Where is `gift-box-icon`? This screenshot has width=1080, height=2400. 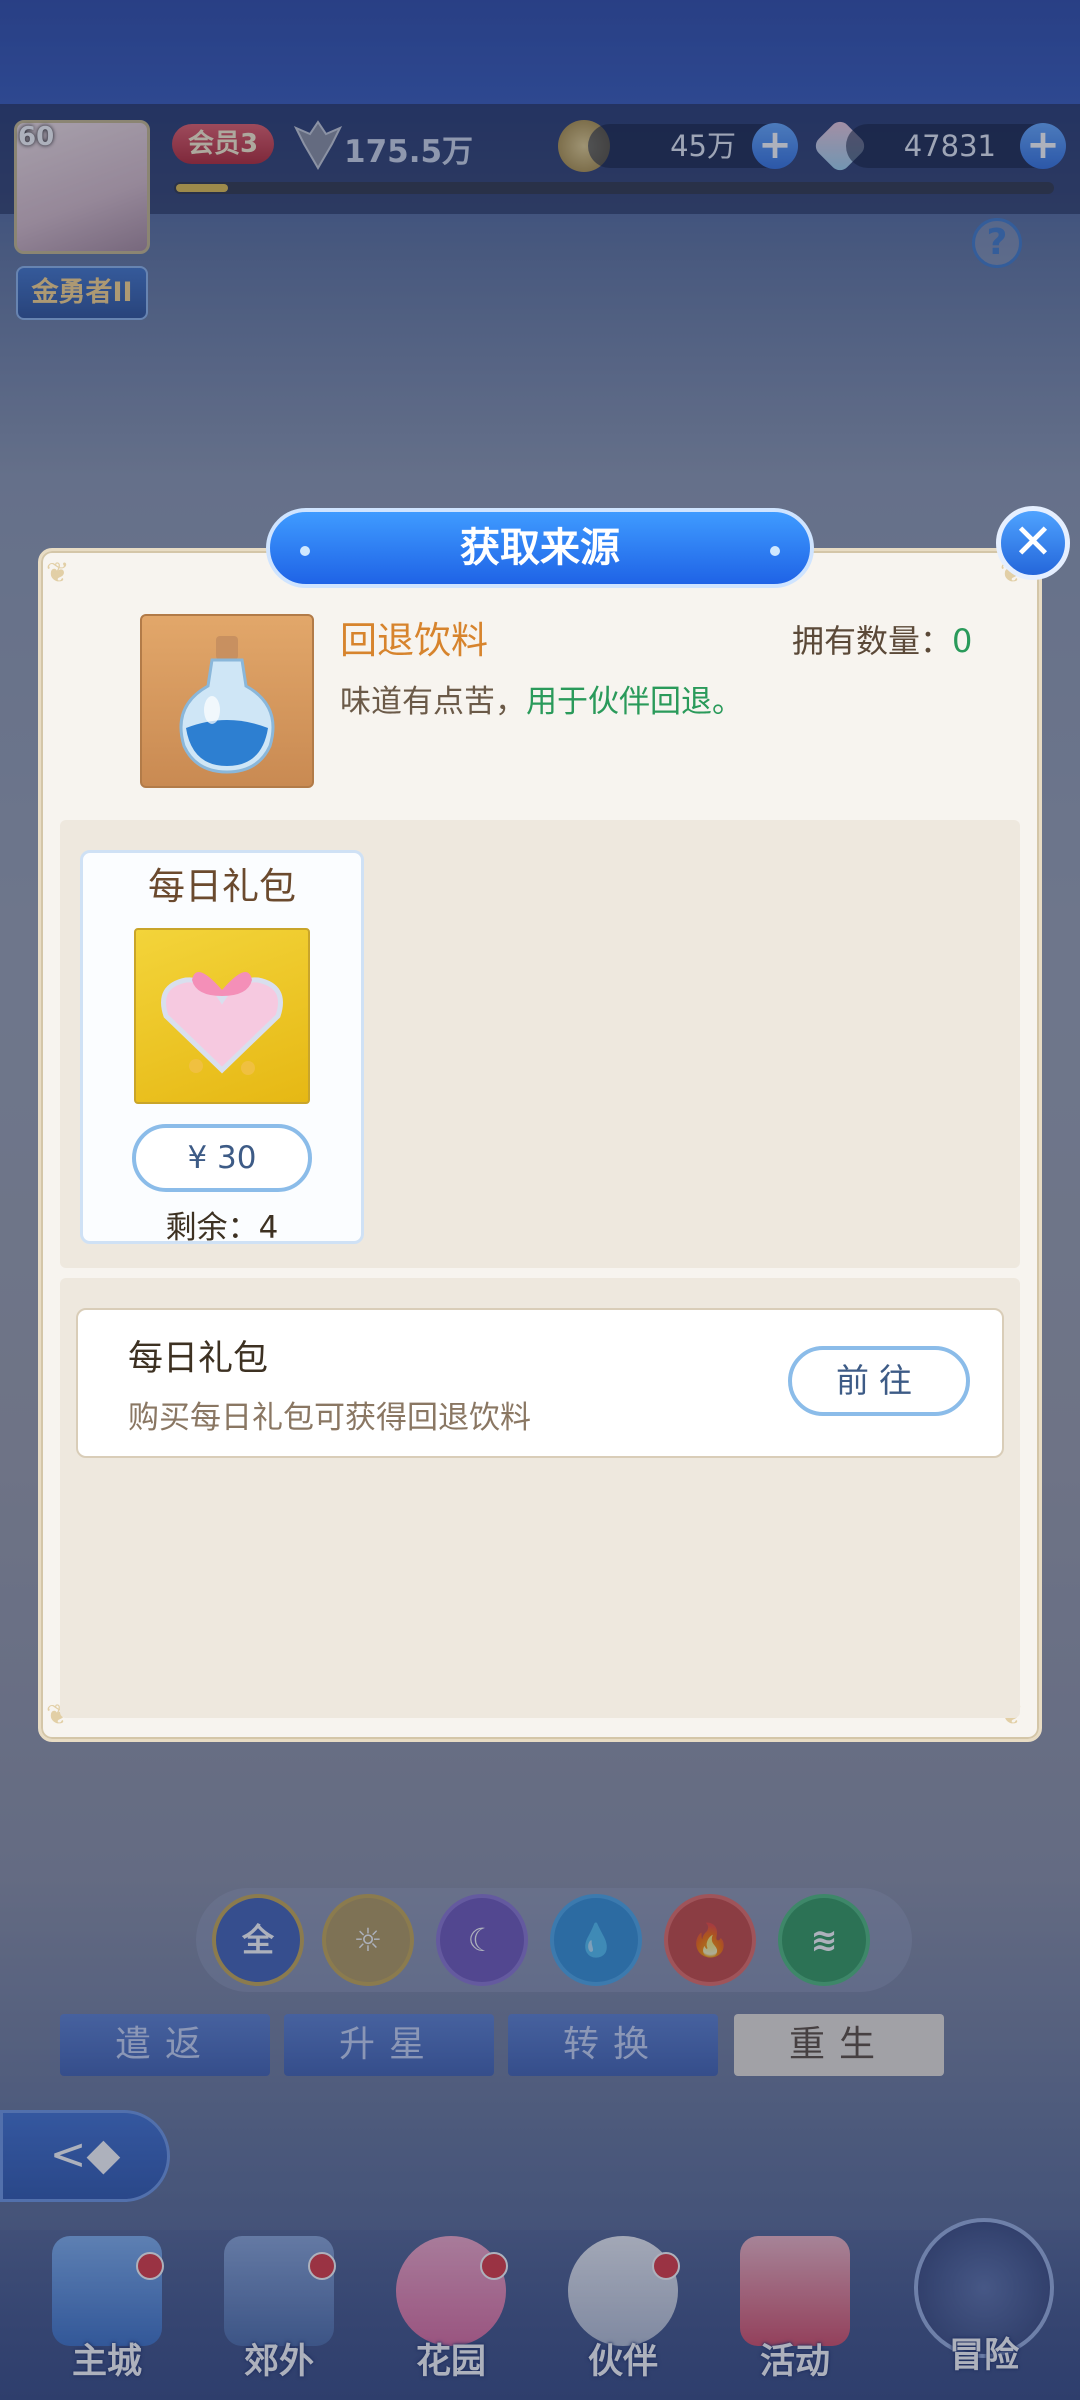
gift-box-icon is located at coordinates (222, 1016).